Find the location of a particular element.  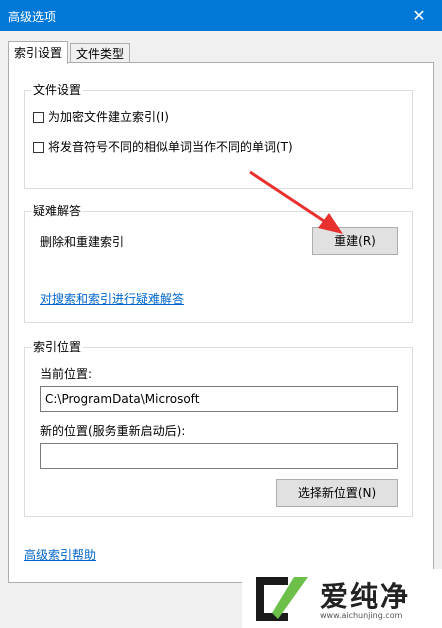

close-icon: ✕ is located at coordinates (419, 15).